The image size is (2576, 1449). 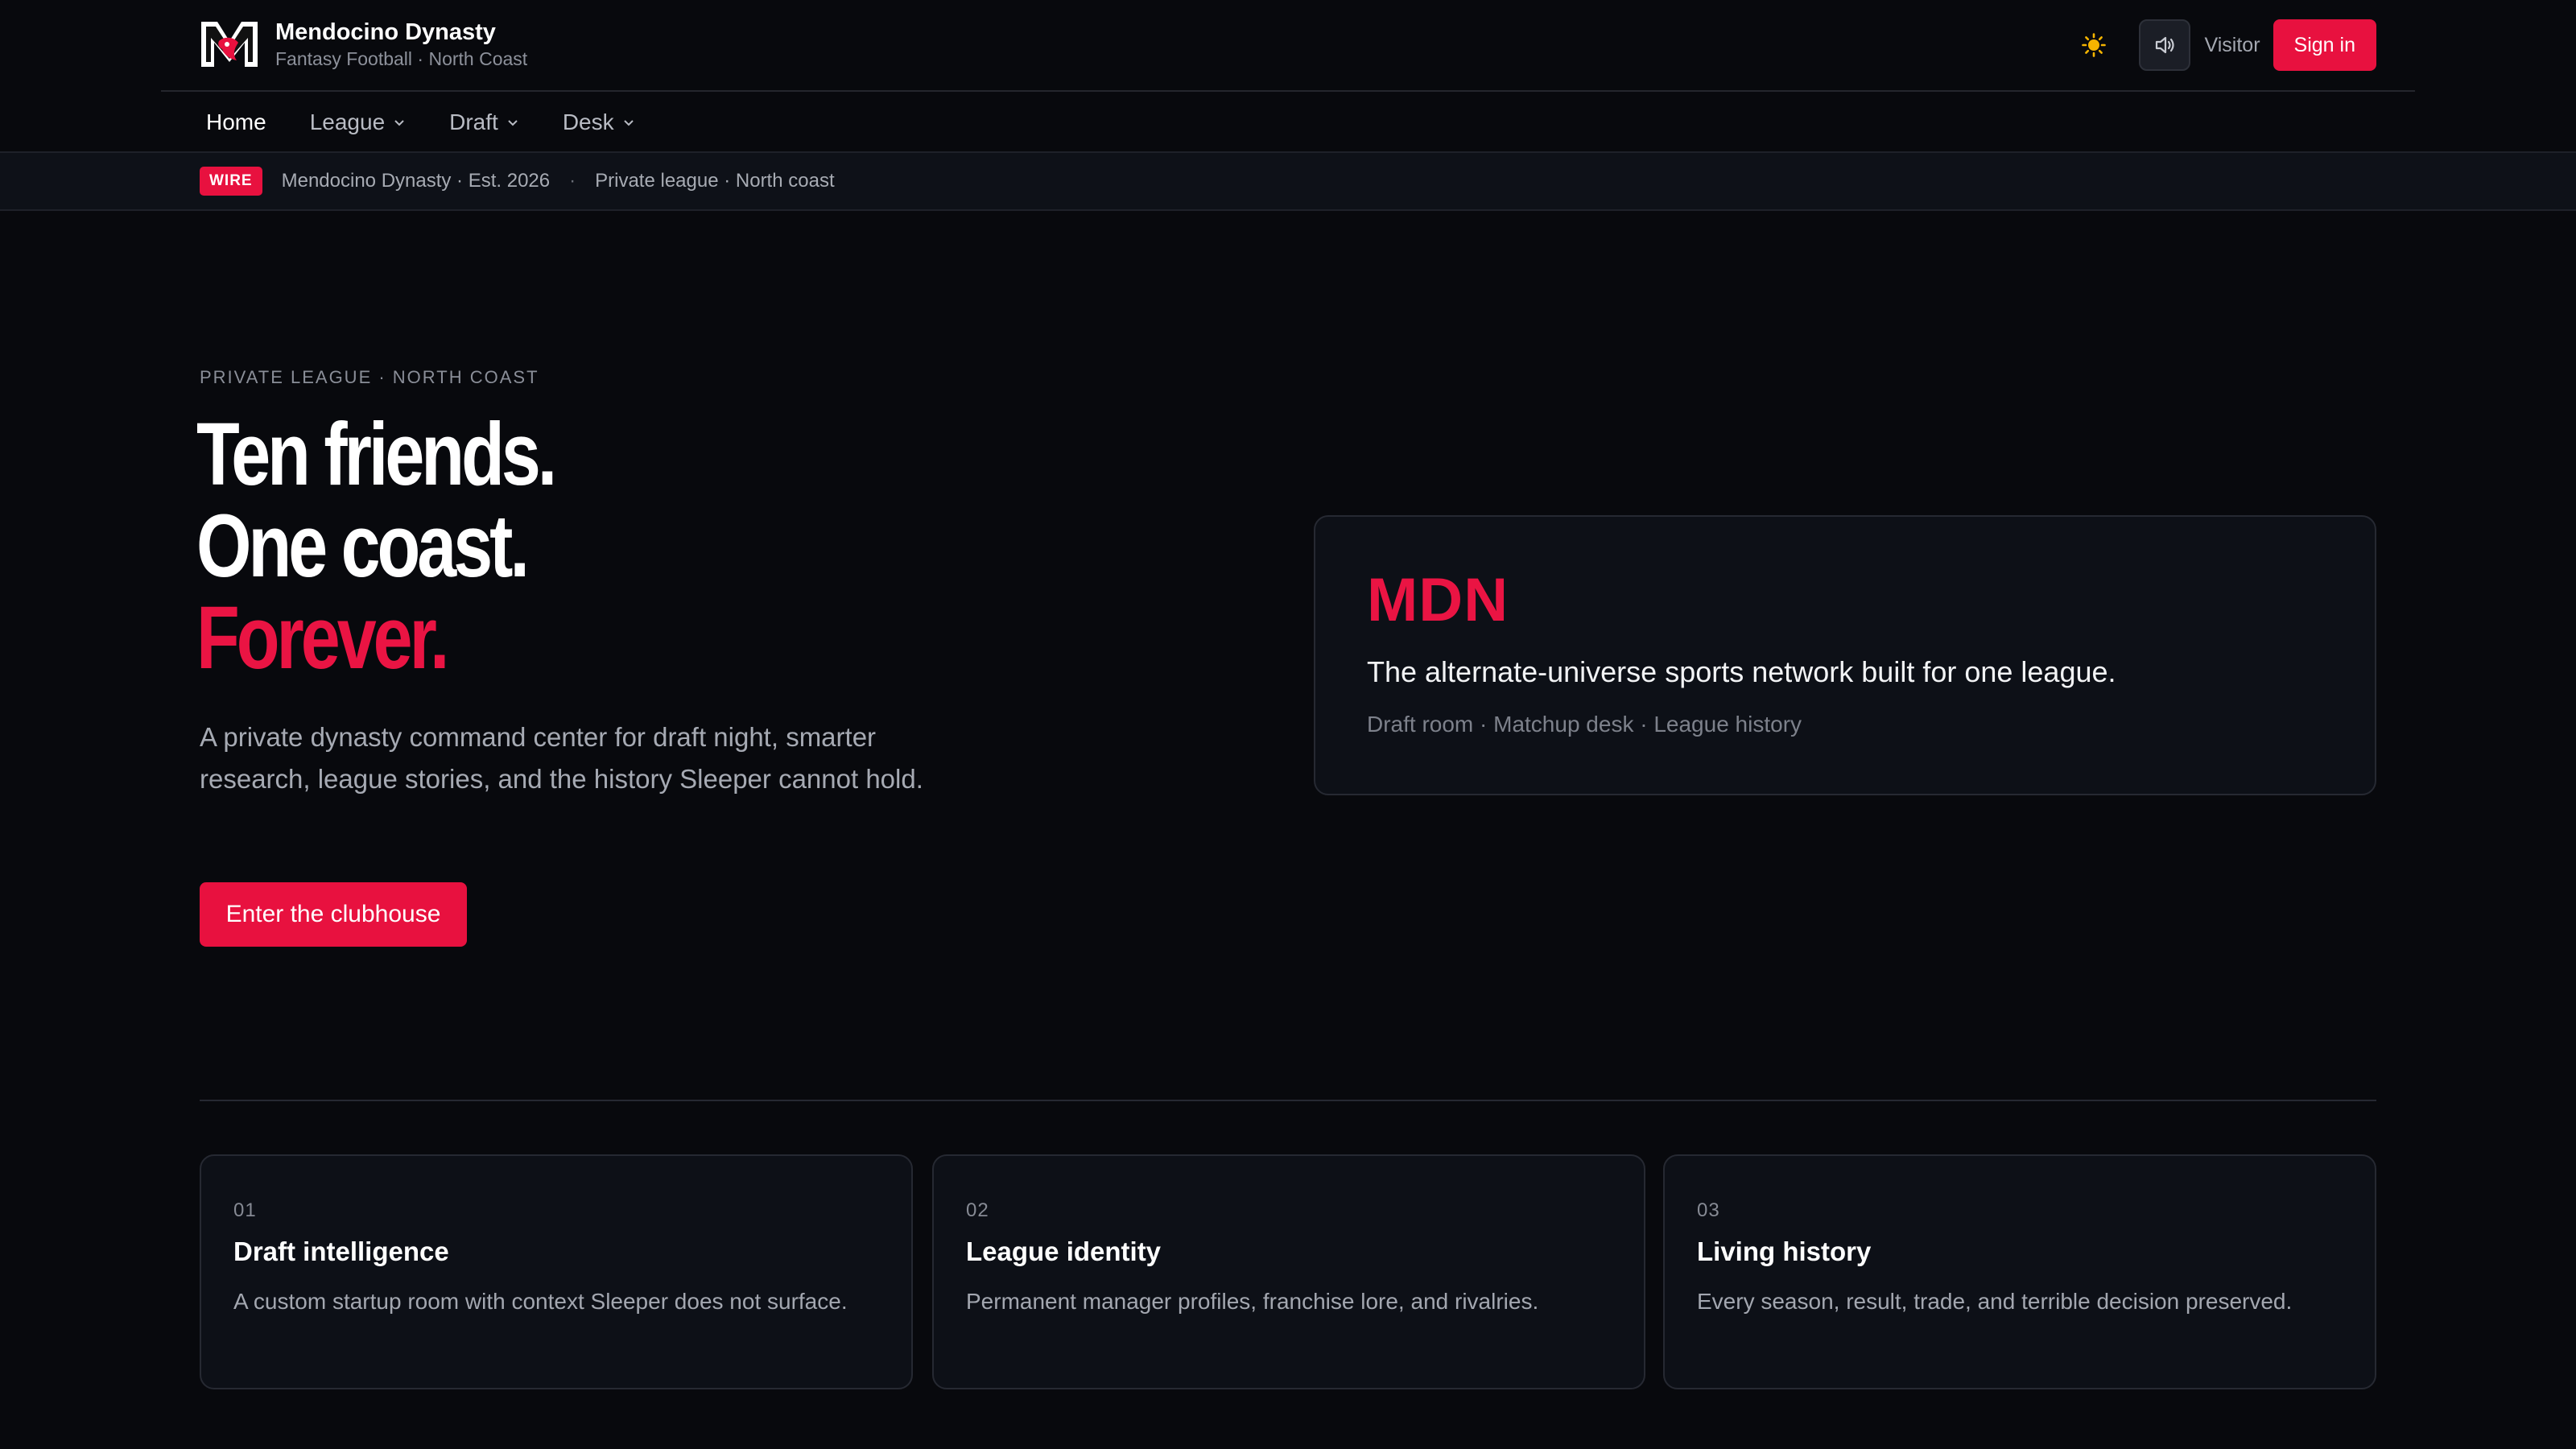 I want to click on section-divider, so click(x=1288, y=1100).